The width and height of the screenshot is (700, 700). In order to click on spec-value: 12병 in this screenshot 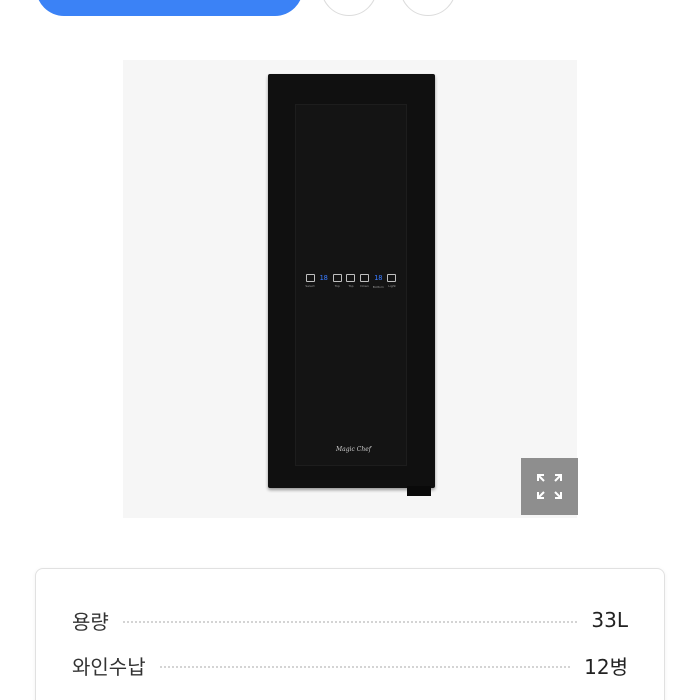, I will do `click(606, 666)`.